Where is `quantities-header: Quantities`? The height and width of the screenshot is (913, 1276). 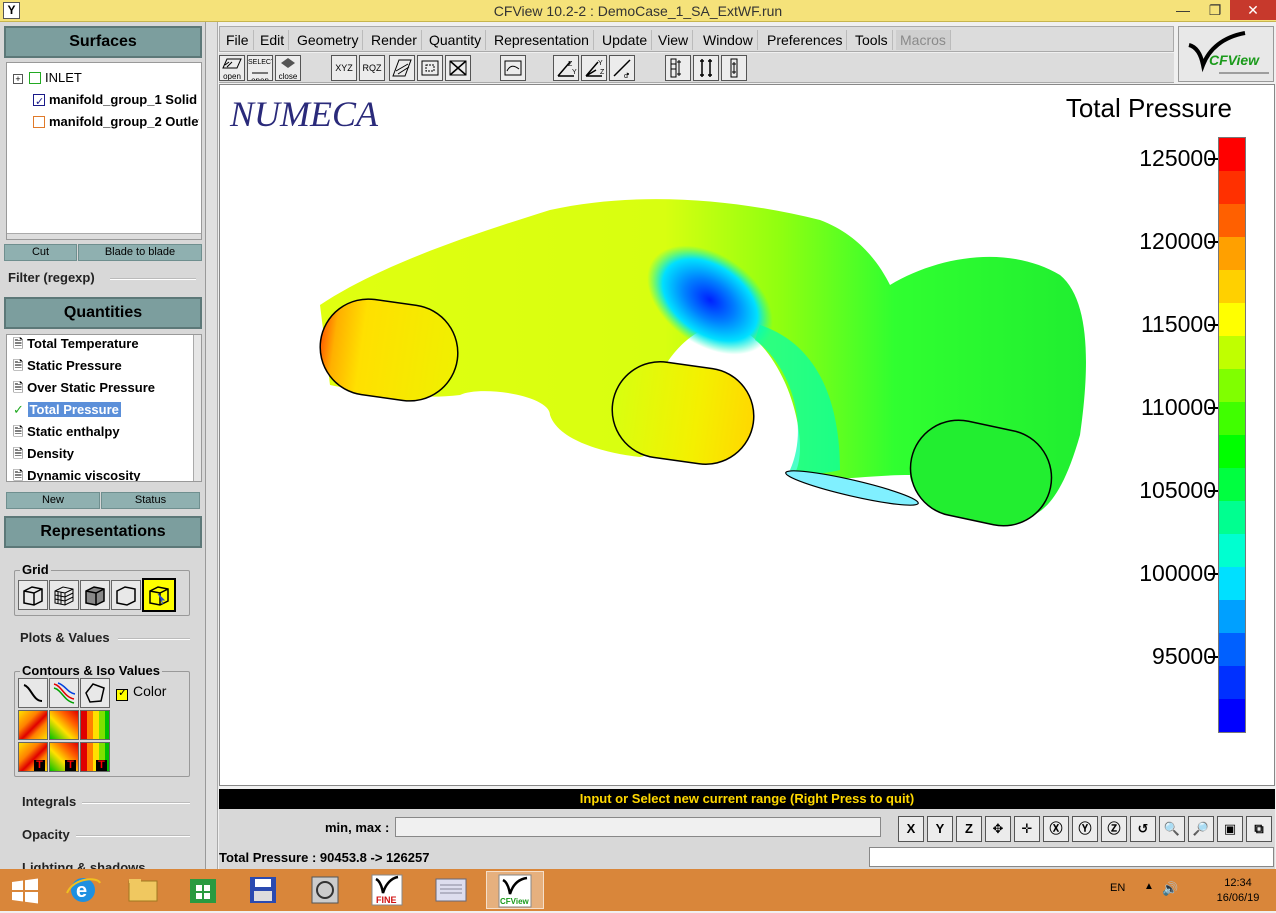
quantities-header: Quantities is located at coordinates (103, 313).